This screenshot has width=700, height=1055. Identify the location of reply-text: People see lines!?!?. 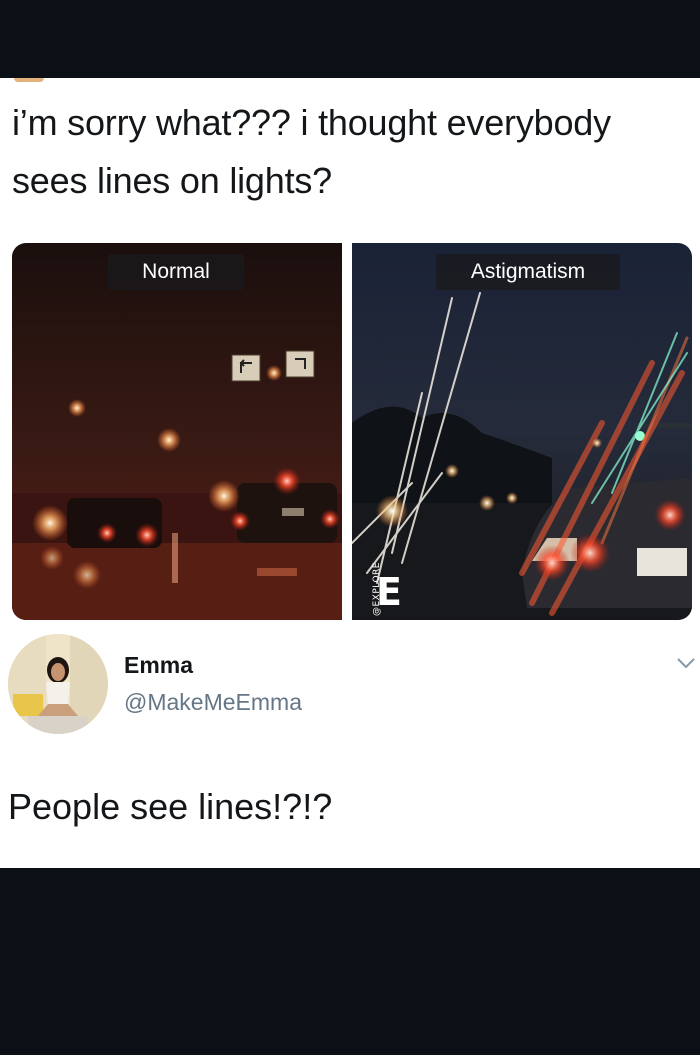
(170, 806).